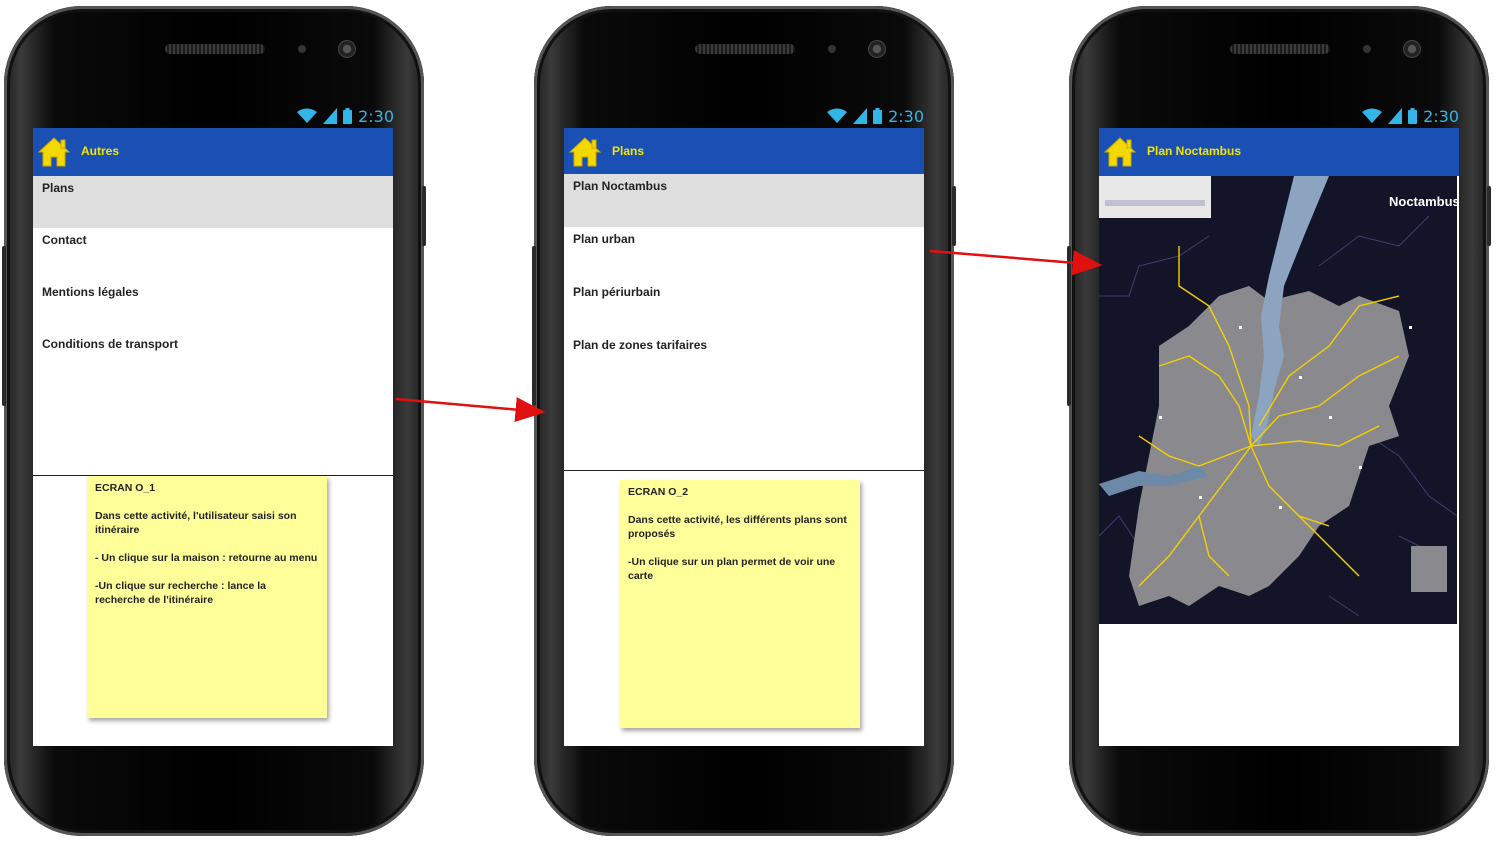  Describe the element at coordinates (213, 306) in the screenshot. I see `menu-item-mentions-legales: Mentions légales` at that location.